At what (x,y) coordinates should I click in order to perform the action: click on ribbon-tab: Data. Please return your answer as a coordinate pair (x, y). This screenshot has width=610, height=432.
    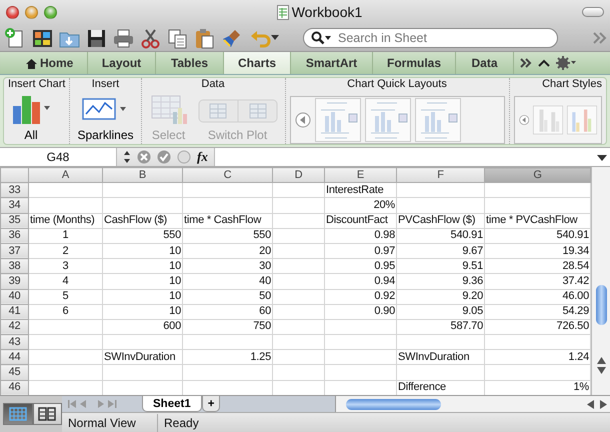
    Looking at the image, I should click on (485, 63).